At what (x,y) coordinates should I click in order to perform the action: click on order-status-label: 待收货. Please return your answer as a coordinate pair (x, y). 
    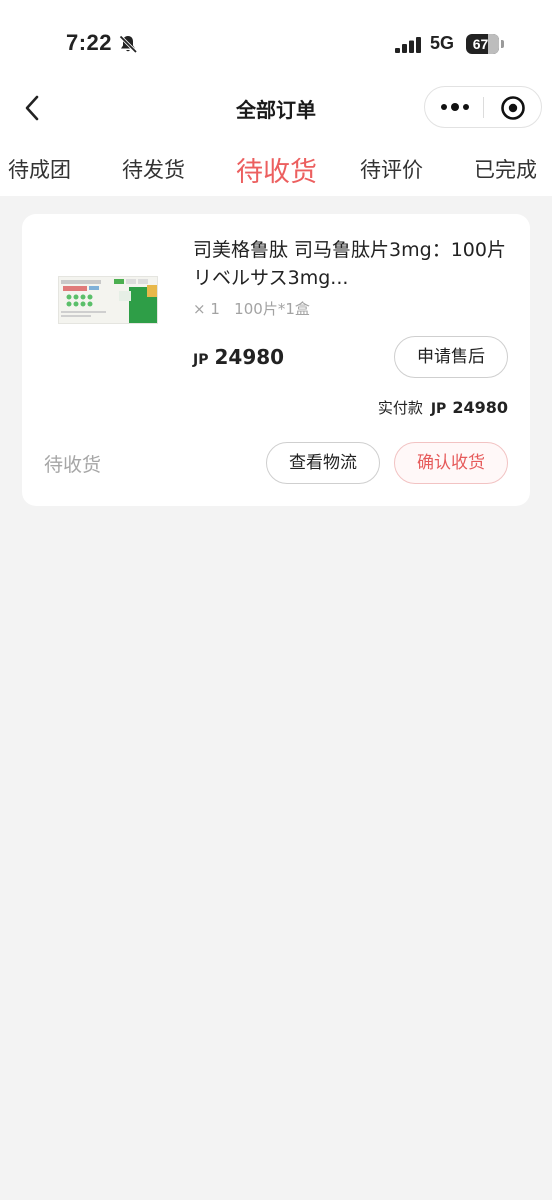
    Looking at the image, I should click on (73, 465).